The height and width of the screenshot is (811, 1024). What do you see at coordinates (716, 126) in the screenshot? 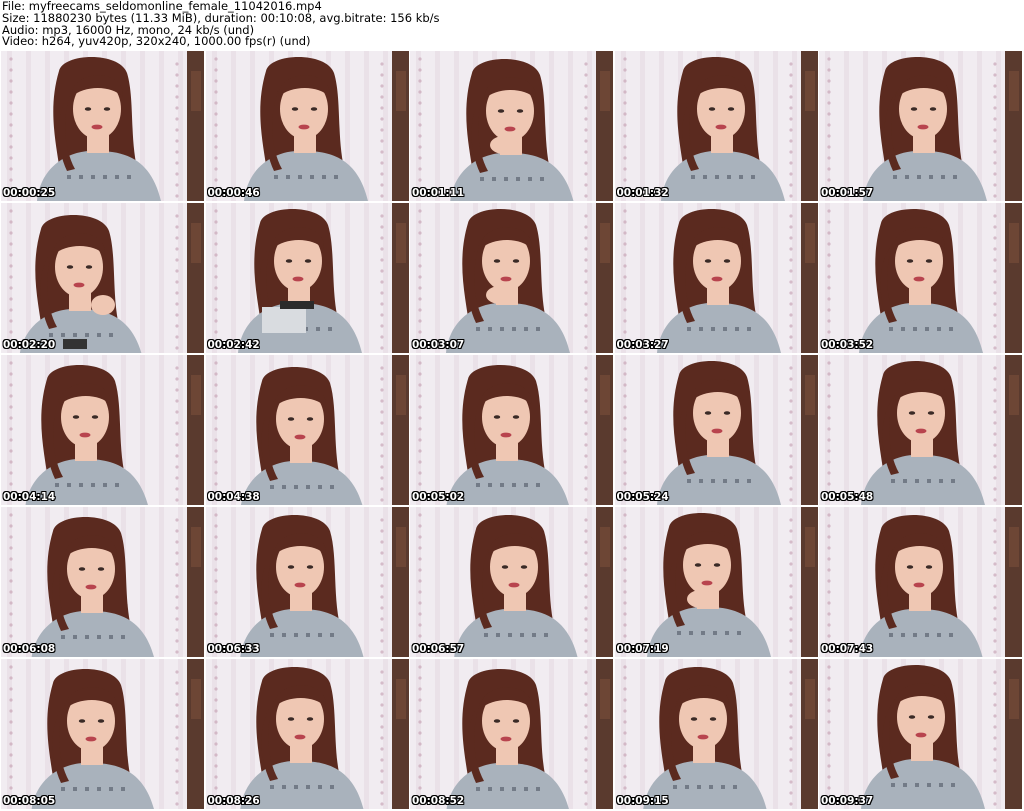
I see `thumbnail-frame: 00:01:32` at bounding box center [716, 126].